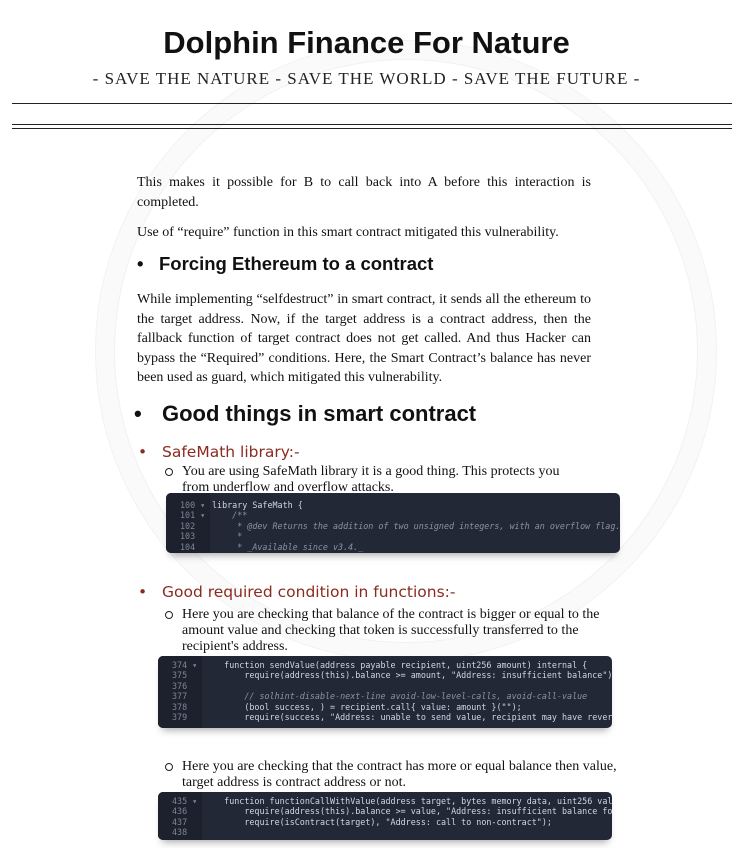 This screenshot has width=733, height=848. I want to click on line-number: 437, so click(180, 821).